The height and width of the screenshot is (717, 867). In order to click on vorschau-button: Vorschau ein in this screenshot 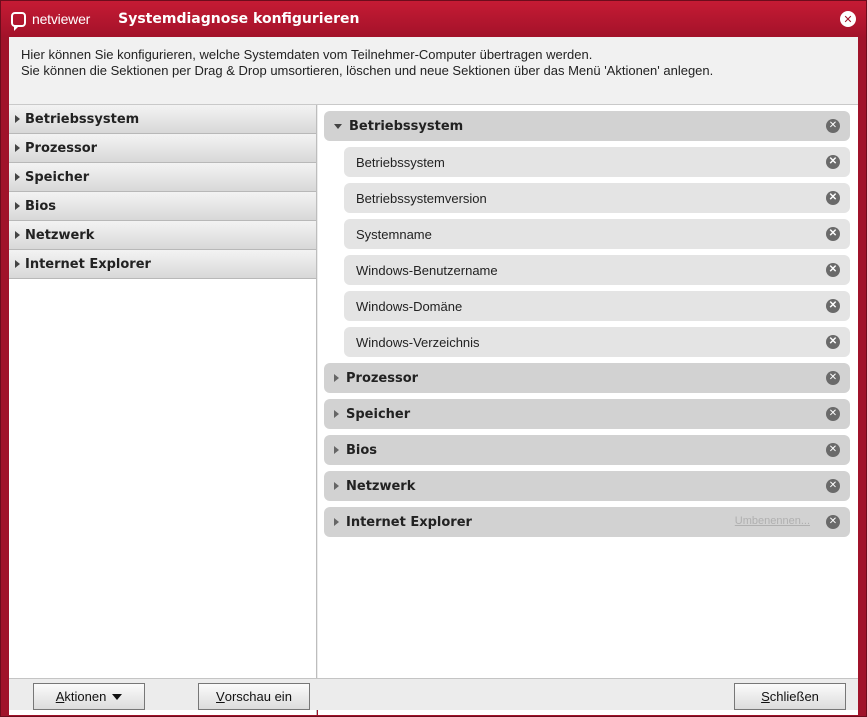, I will do `click(254, 696)`.